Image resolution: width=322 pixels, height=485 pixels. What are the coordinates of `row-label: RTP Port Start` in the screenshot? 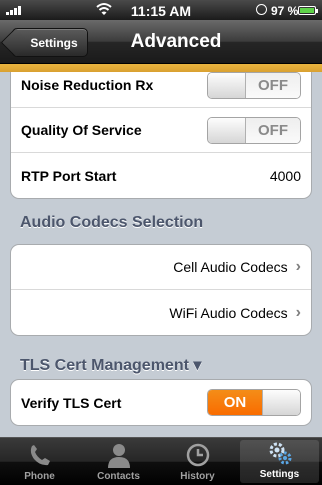 It's located at (69, 175).